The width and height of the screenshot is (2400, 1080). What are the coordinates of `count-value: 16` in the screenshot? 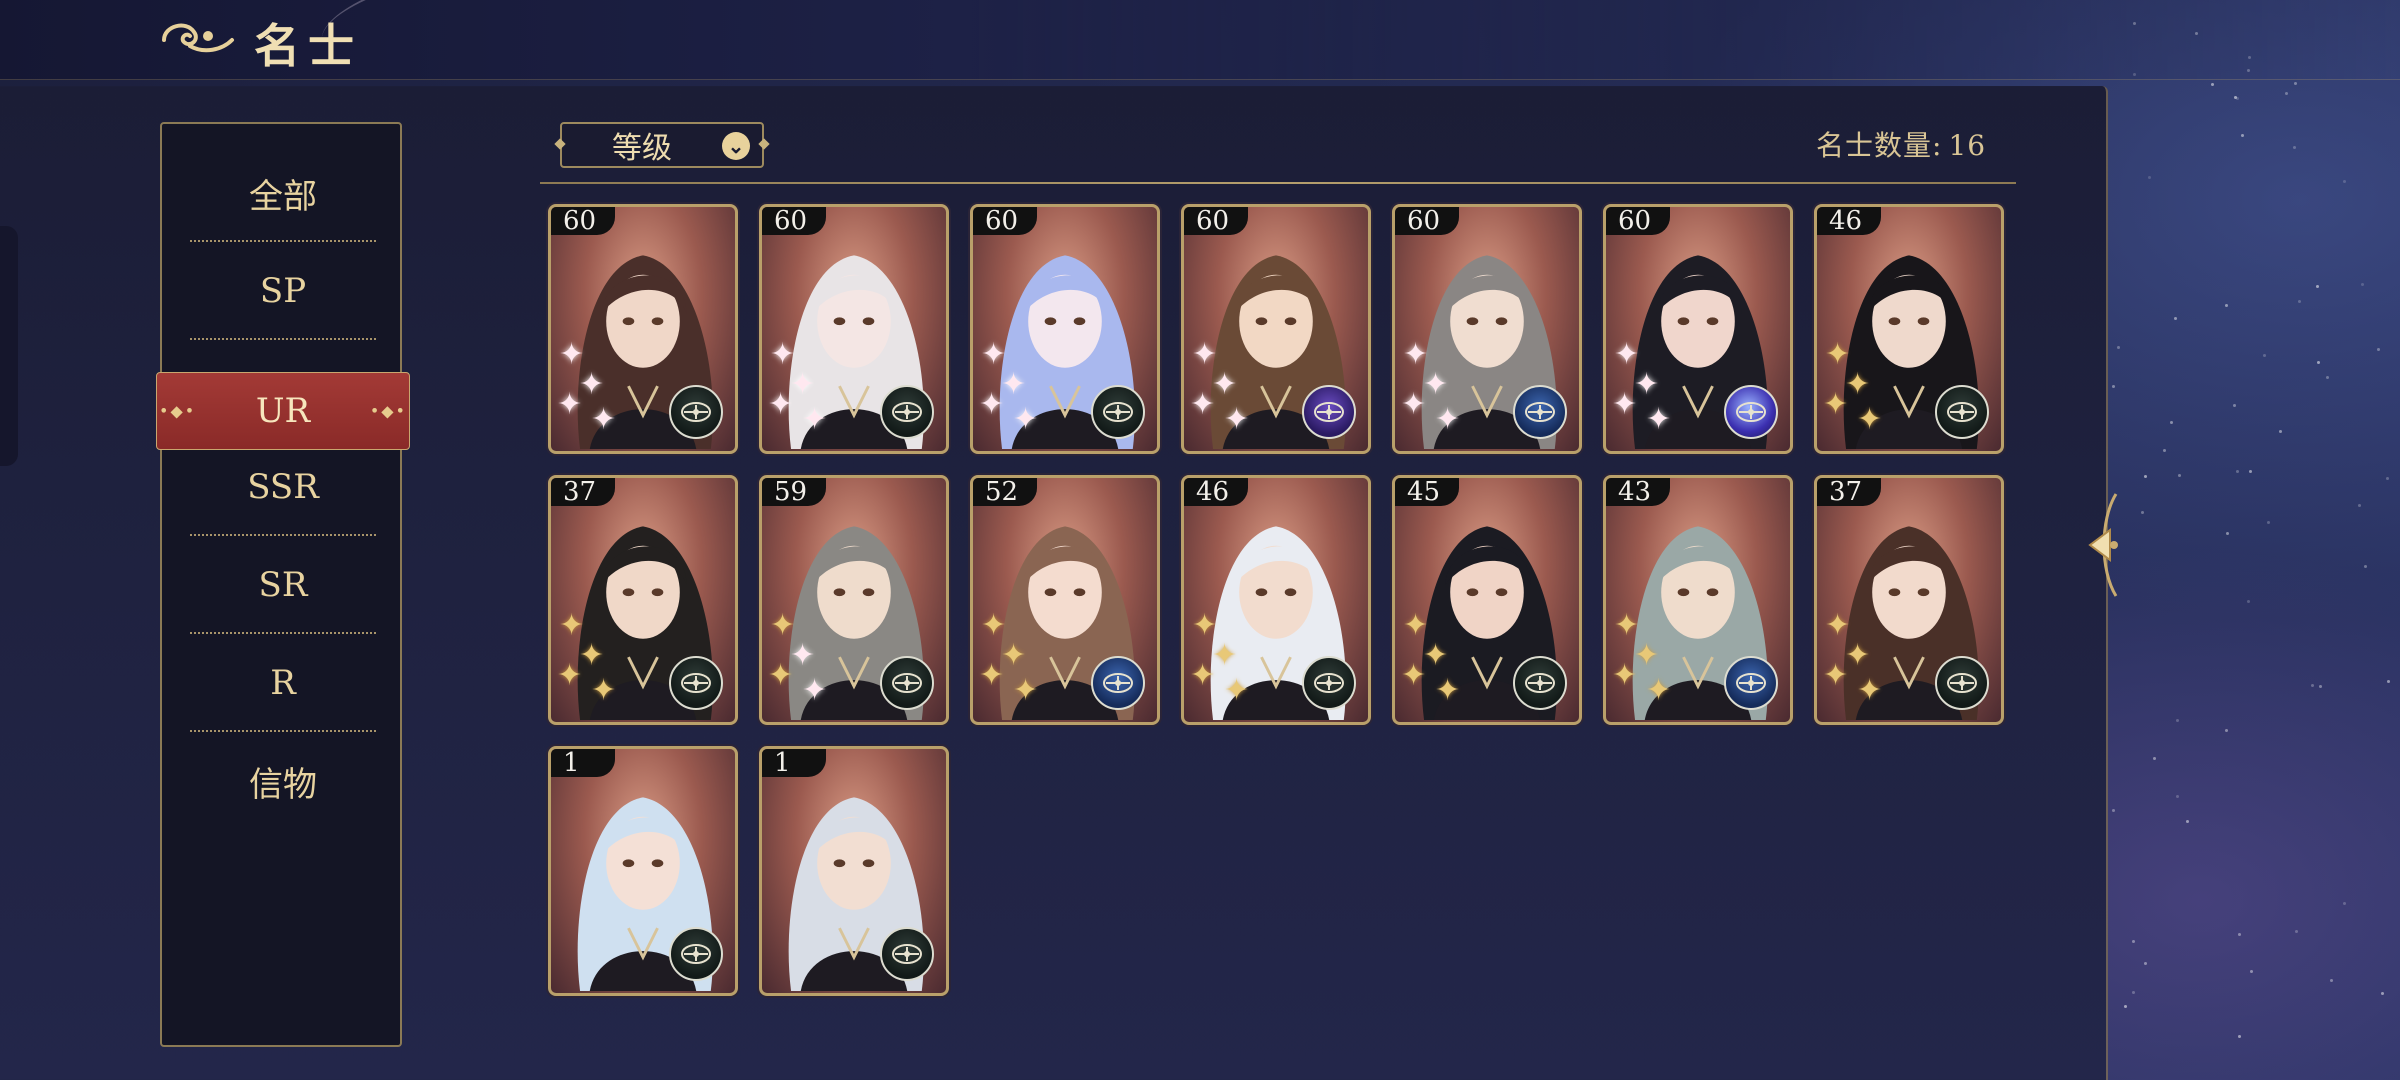 It's located at (1967, 145).